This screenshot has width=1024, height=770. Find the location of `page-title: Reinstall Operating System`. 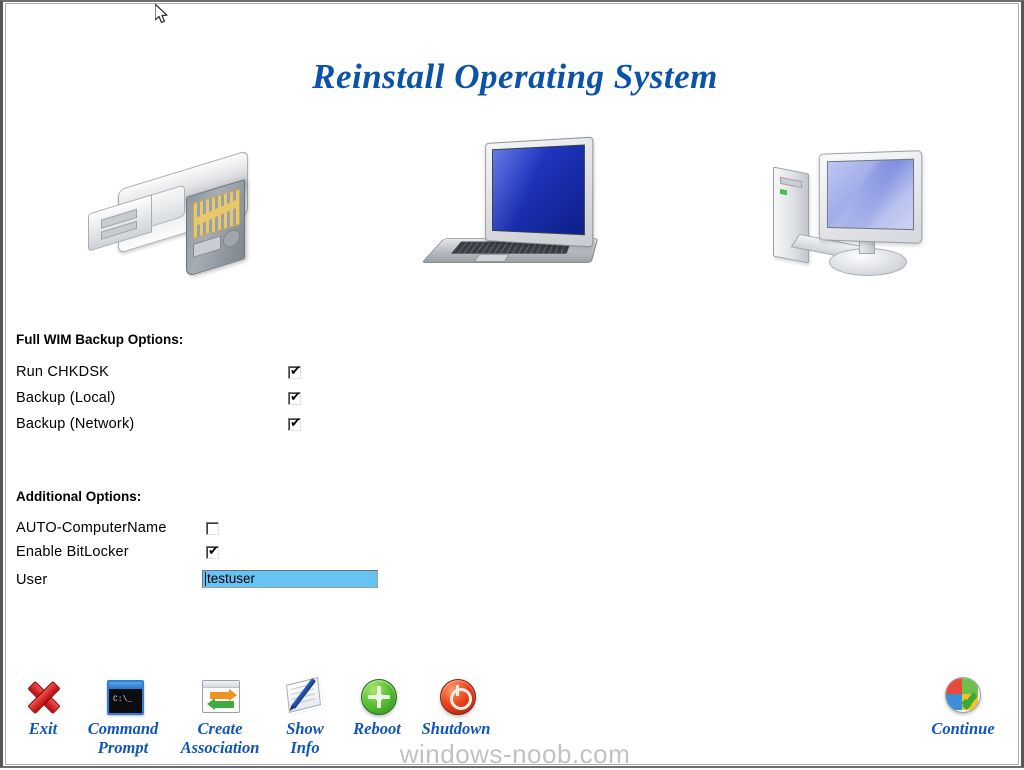

page-title: Reinstall Operating System is located at coordinates (515, 76).